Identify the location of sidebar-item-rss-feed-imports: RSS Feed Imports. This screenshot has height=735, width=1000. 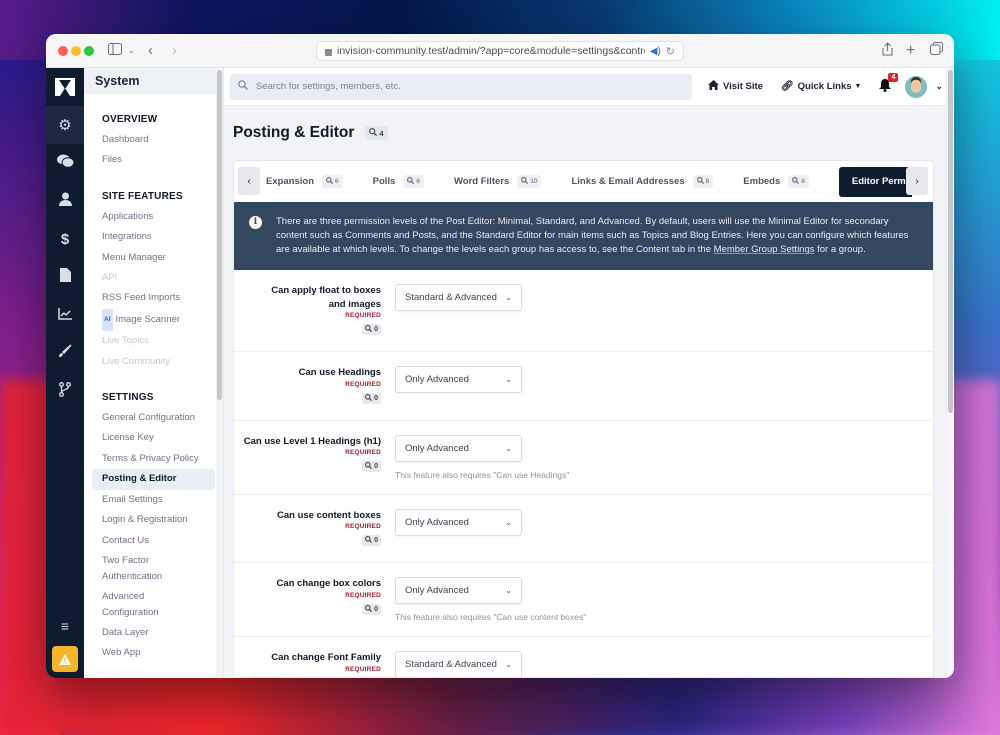
(153, 298).